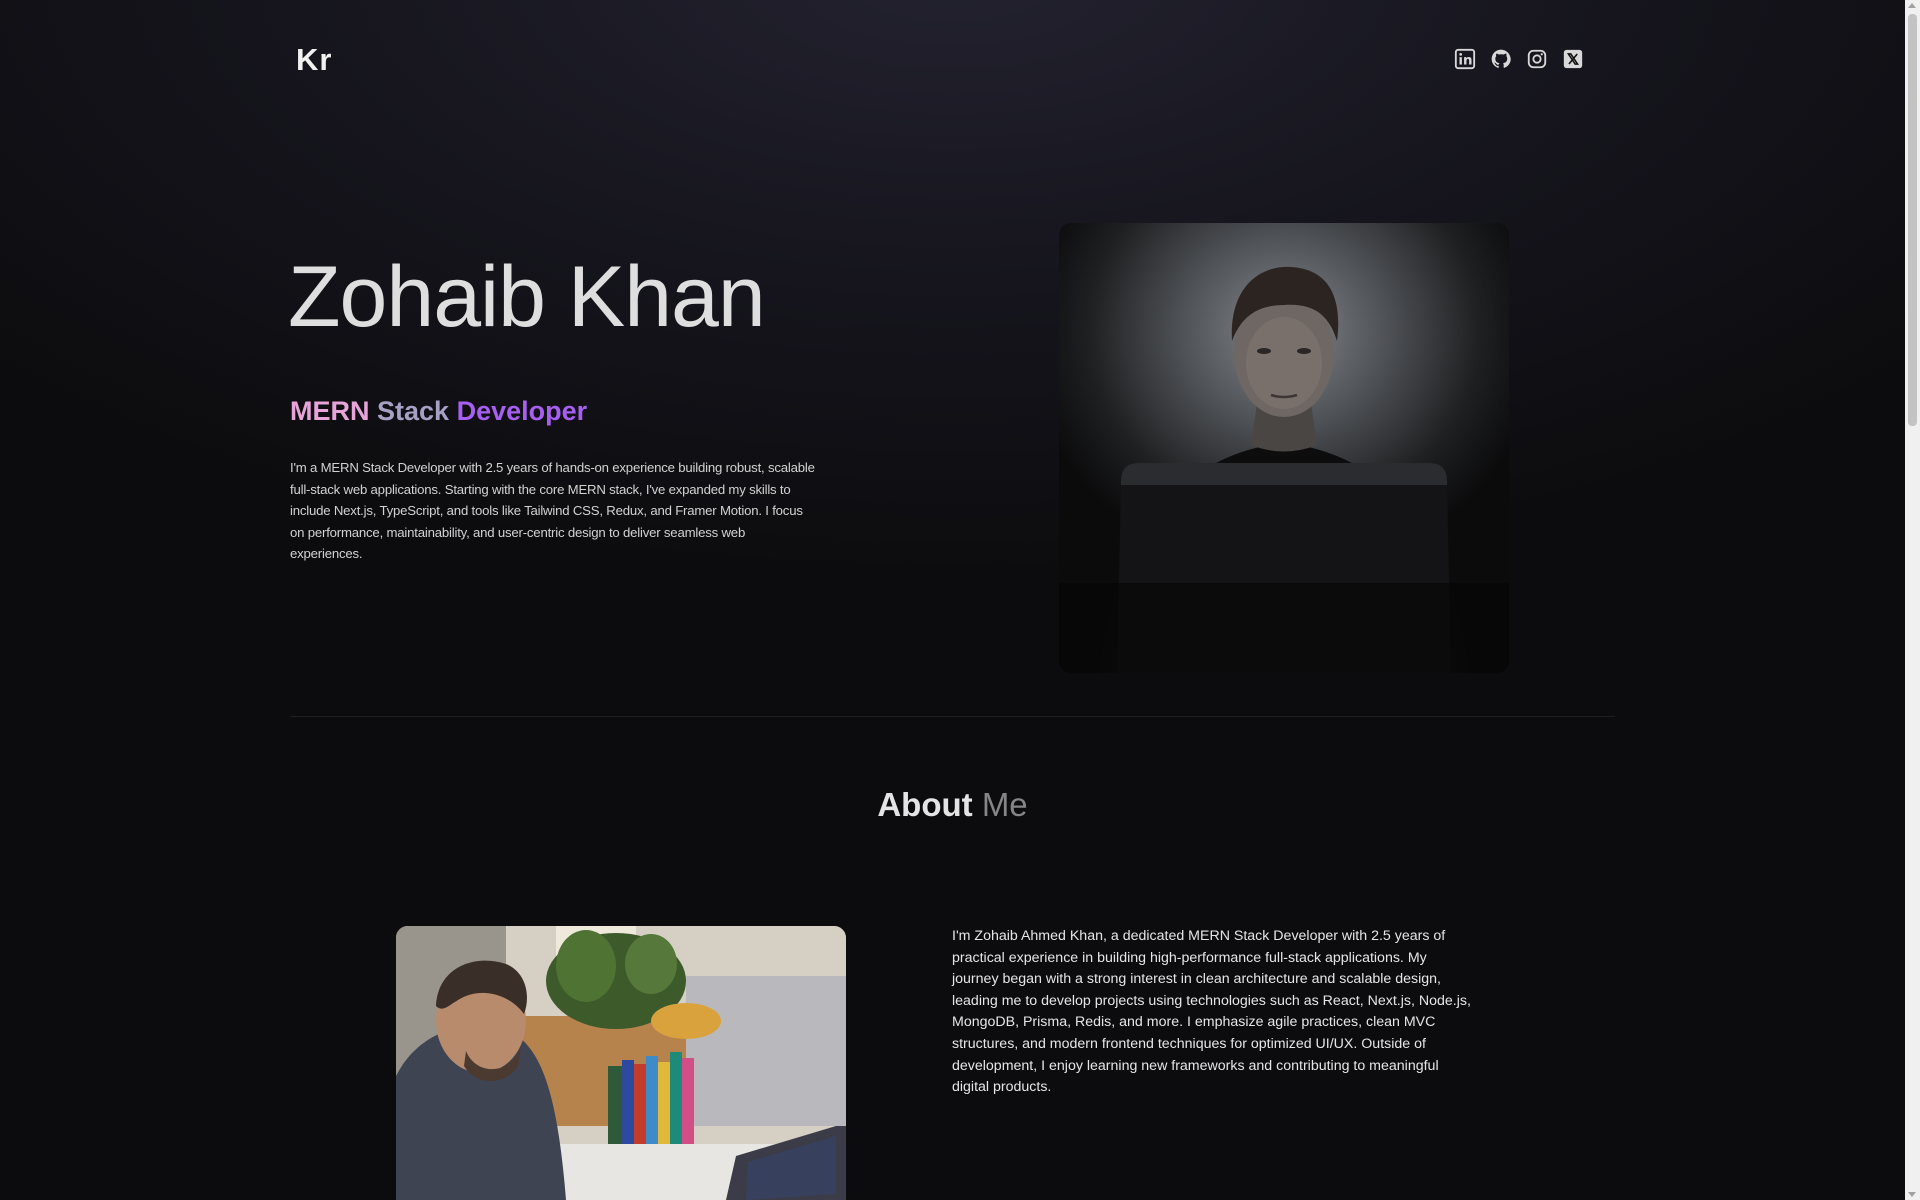 Image resolution: width=1920 pixels, height=1200 pixels. I want to click on about-title: About Me, so click(952, 805).